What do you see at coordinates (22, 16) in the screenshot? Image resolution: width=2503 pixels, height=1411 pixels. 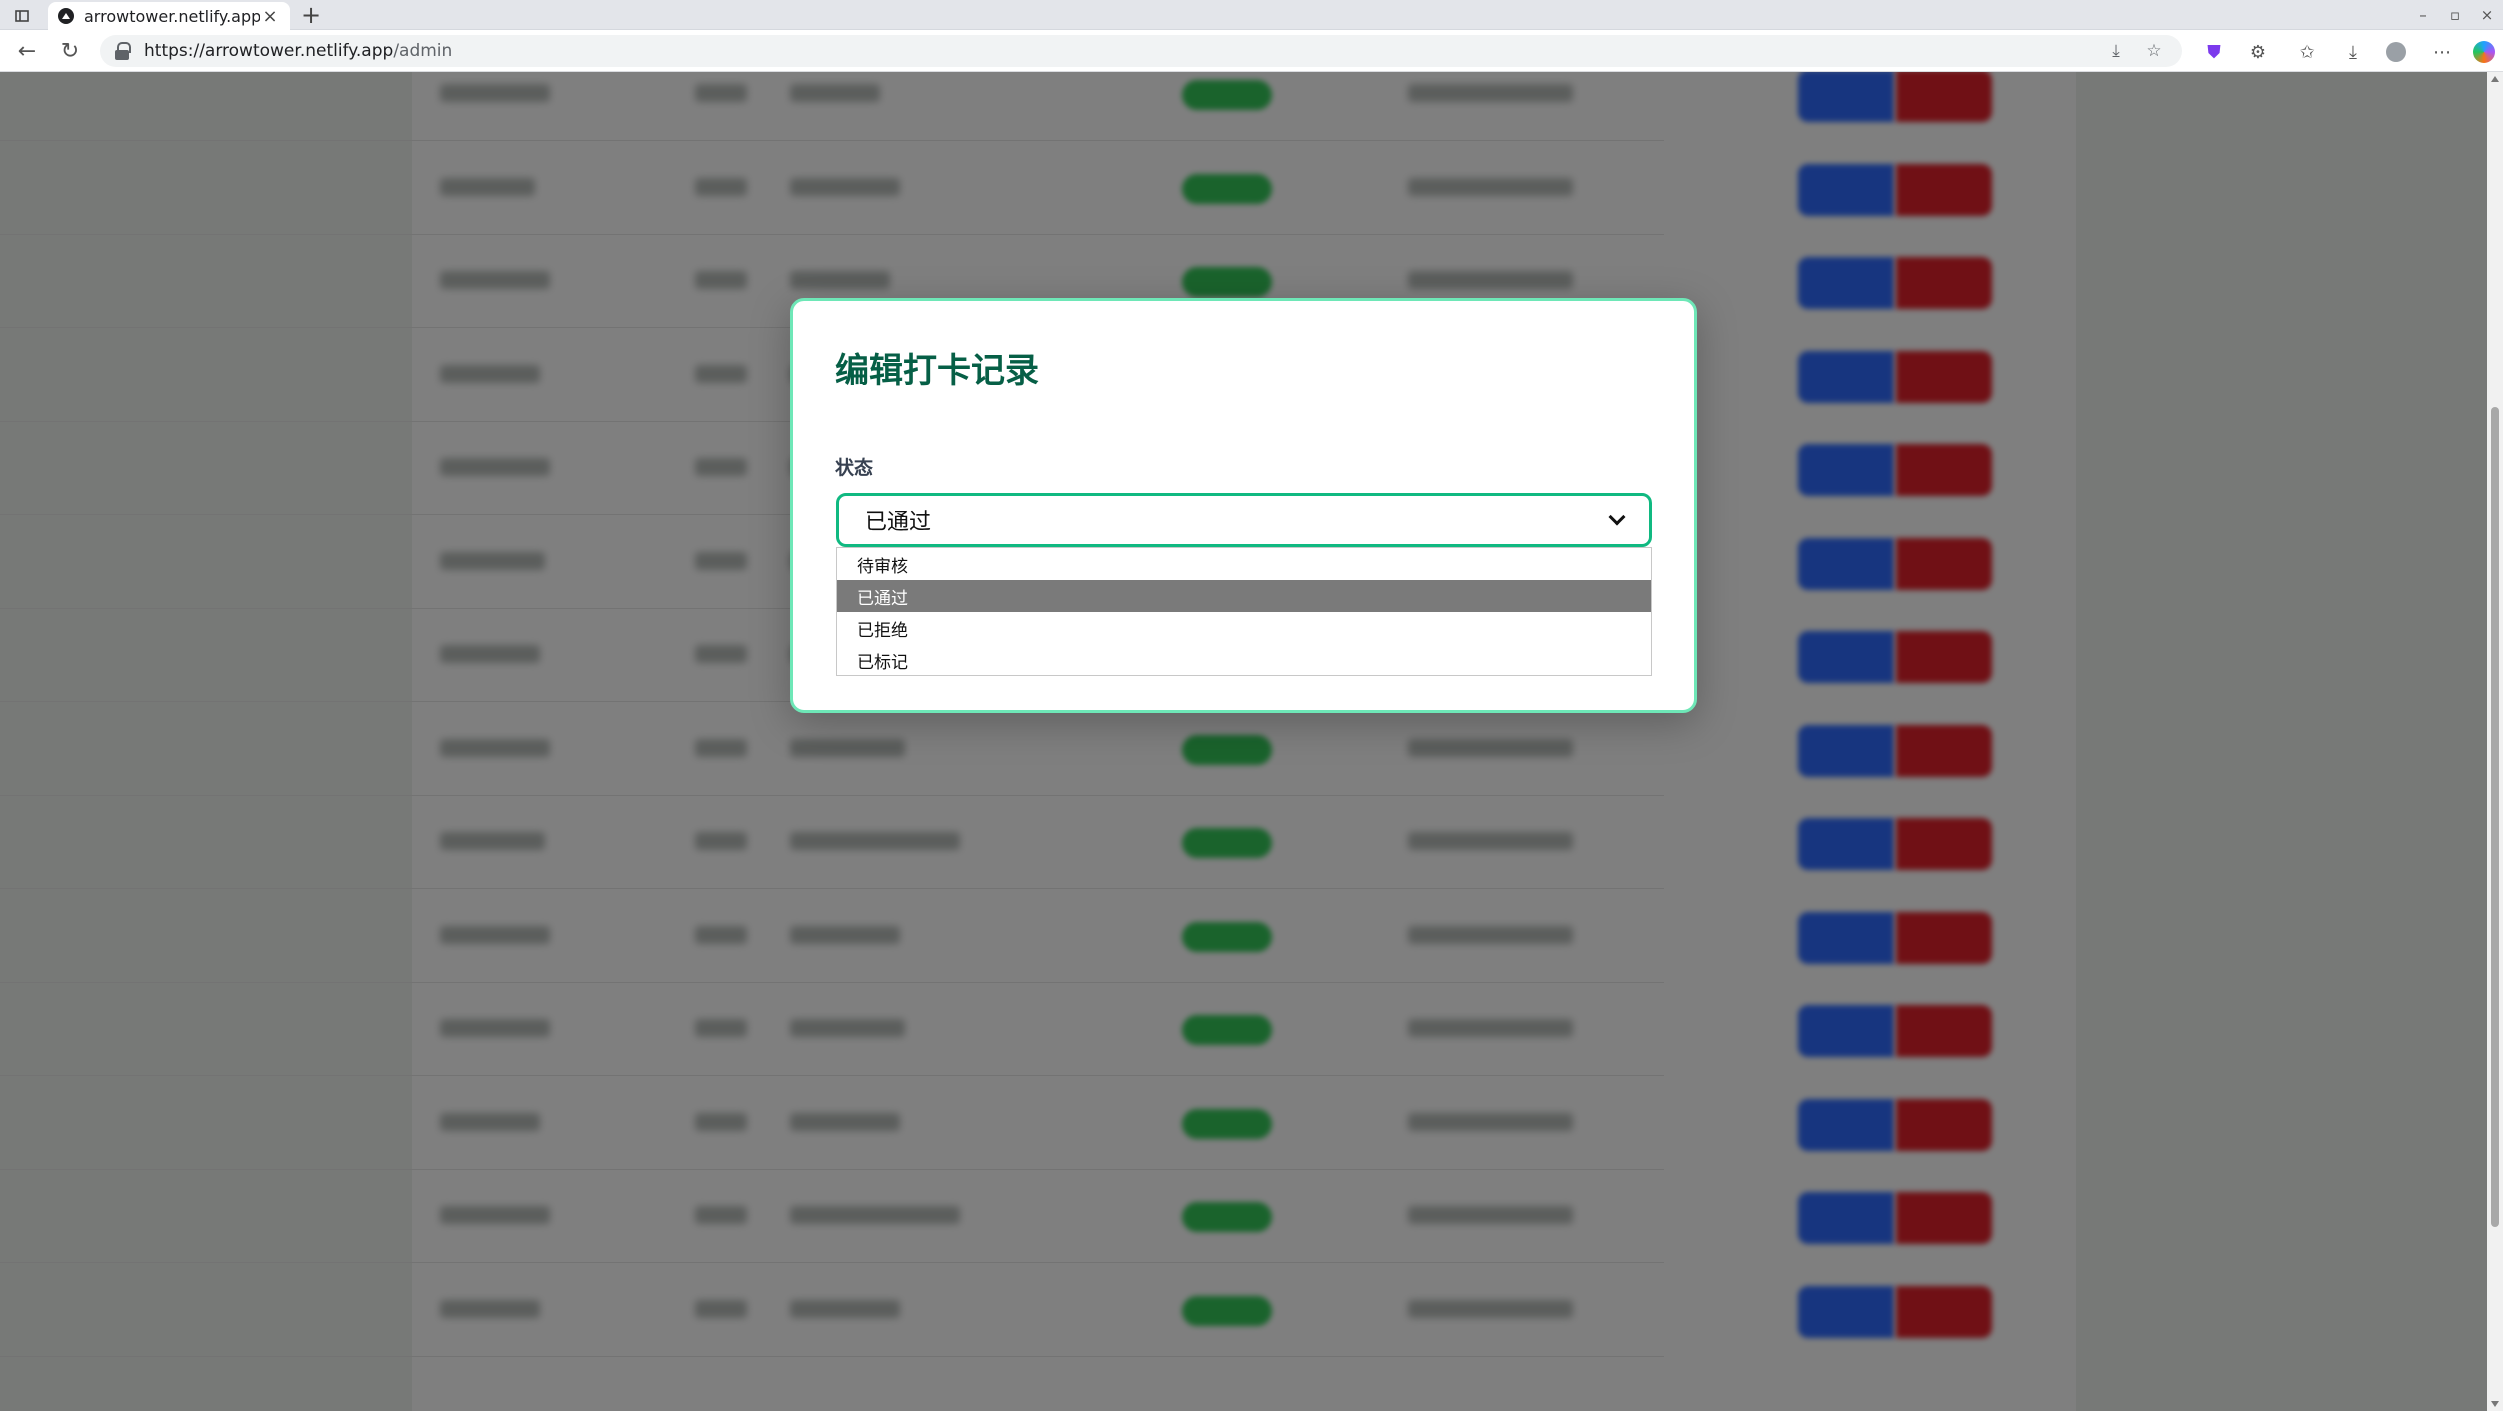 I see `tab-list-icon` at bounding box center [22, 16].